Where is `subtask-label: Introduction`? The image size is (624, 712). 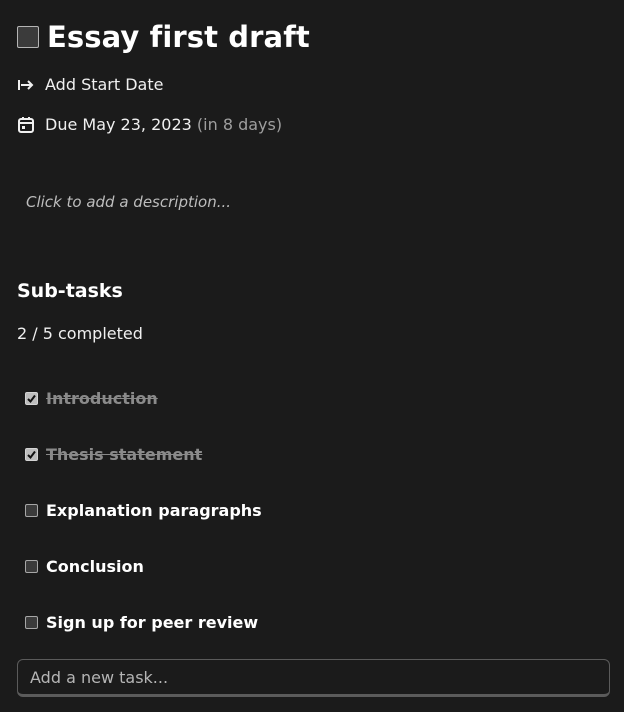 subtask-label: Introduction is located at coordinates (102, 398).